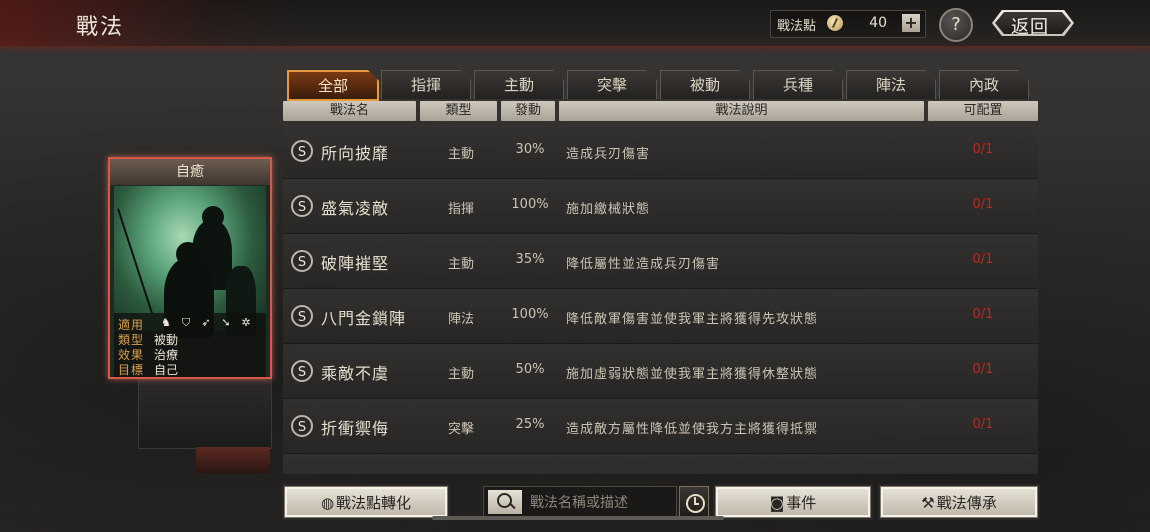  I want to click on tactic-rate: 30%, so click(530, 149).